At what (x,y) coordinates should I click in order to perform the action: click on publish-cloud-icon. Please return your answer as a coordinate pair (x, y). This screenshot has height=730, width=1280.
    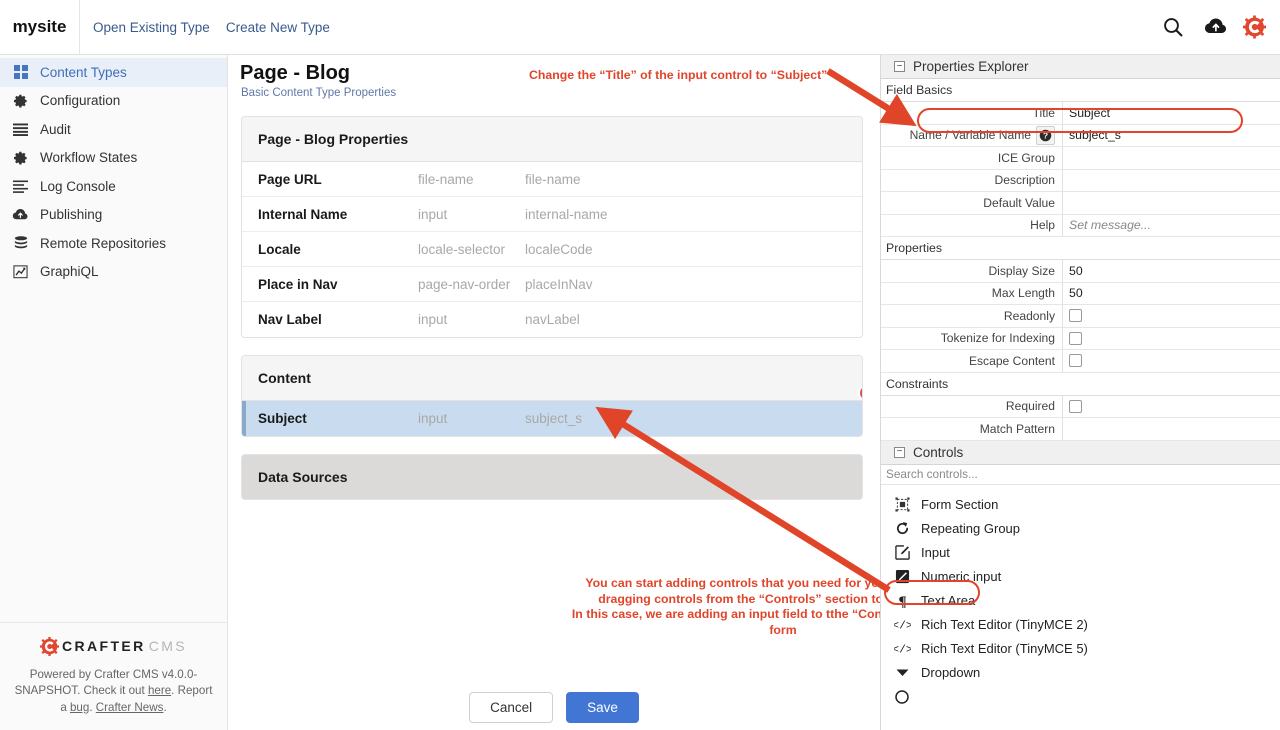
    Looking at the image, I should click on (1215, 27).